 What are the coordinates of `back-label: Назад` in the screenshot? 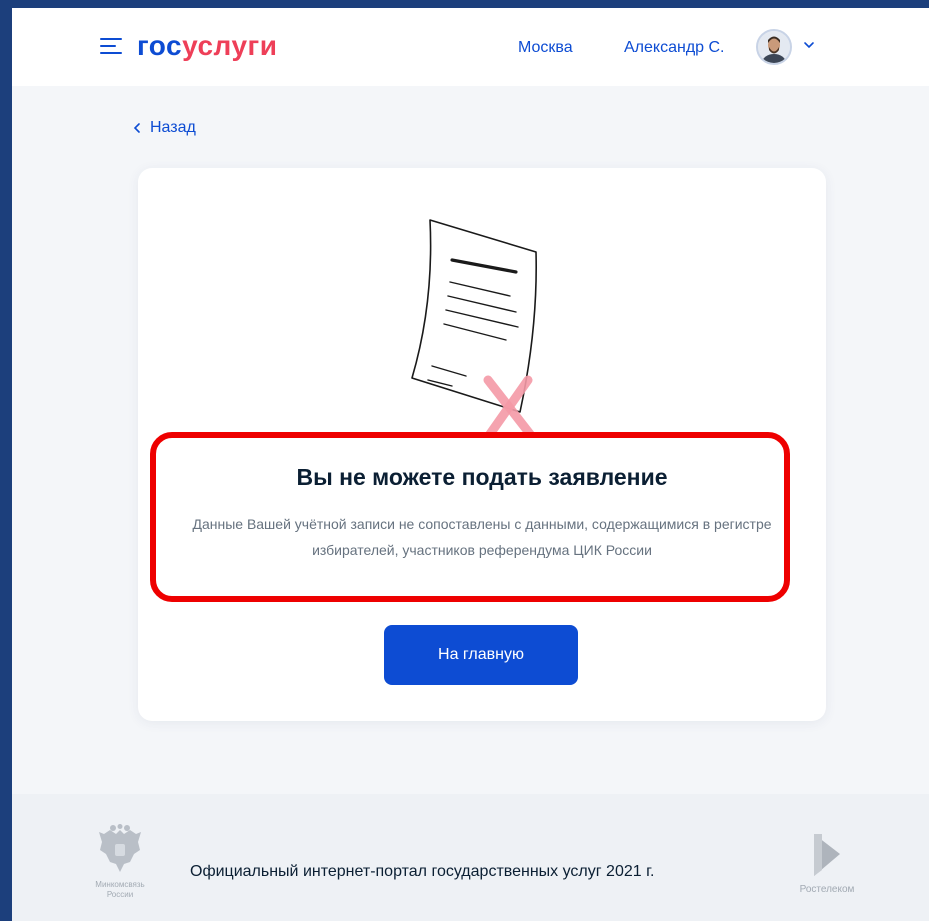 It's located at (173, 127).